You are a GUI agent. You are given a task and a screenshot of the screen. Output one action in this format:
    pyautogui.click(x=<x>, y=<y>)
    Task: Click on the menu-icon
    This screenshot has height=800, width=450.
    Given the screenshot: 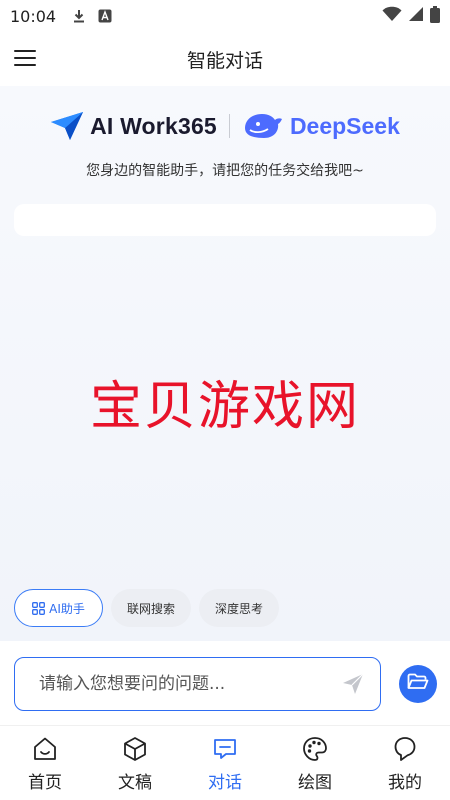 What is the action you would take?
    pyautogui.click(x=25, y=58)
    